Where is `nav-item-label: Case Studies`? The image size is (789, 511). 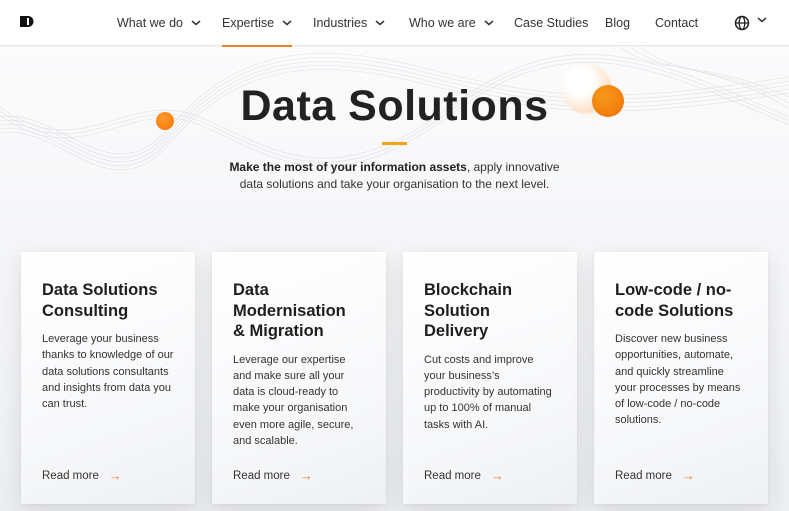 nav-item-label: Case Studies is located at coordinates (551, 23).